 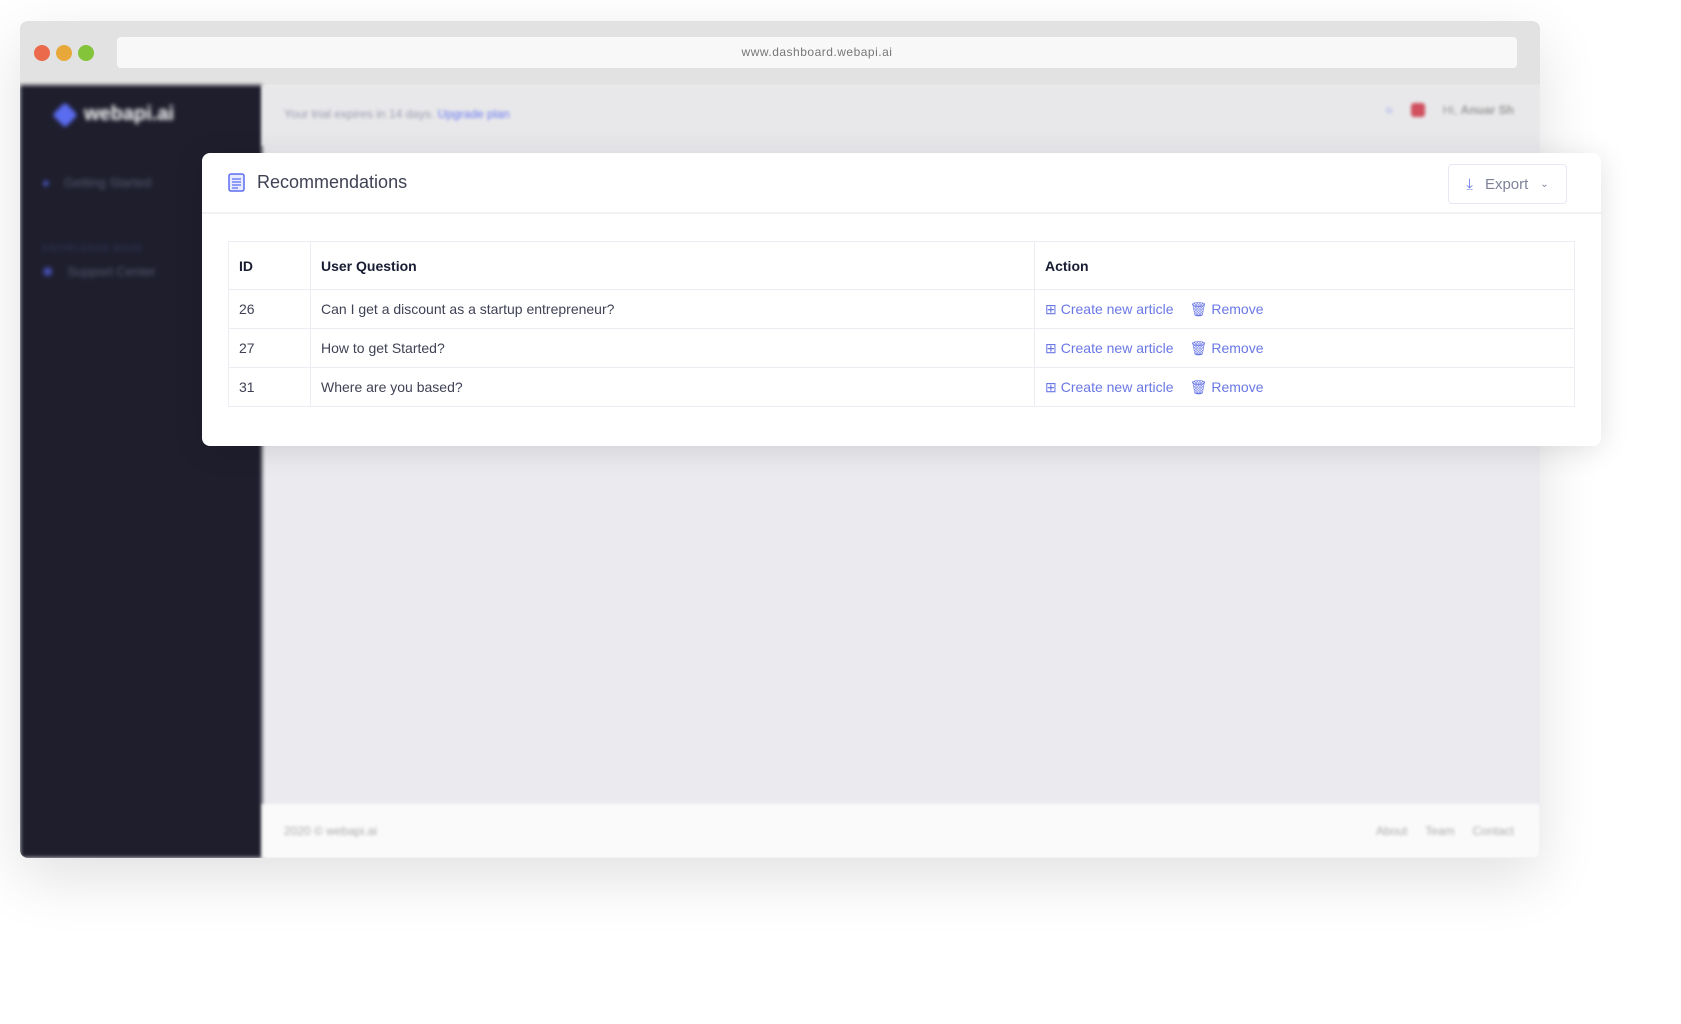 I want to click on row-question: How to get Started?, so click(x=672, y=348).